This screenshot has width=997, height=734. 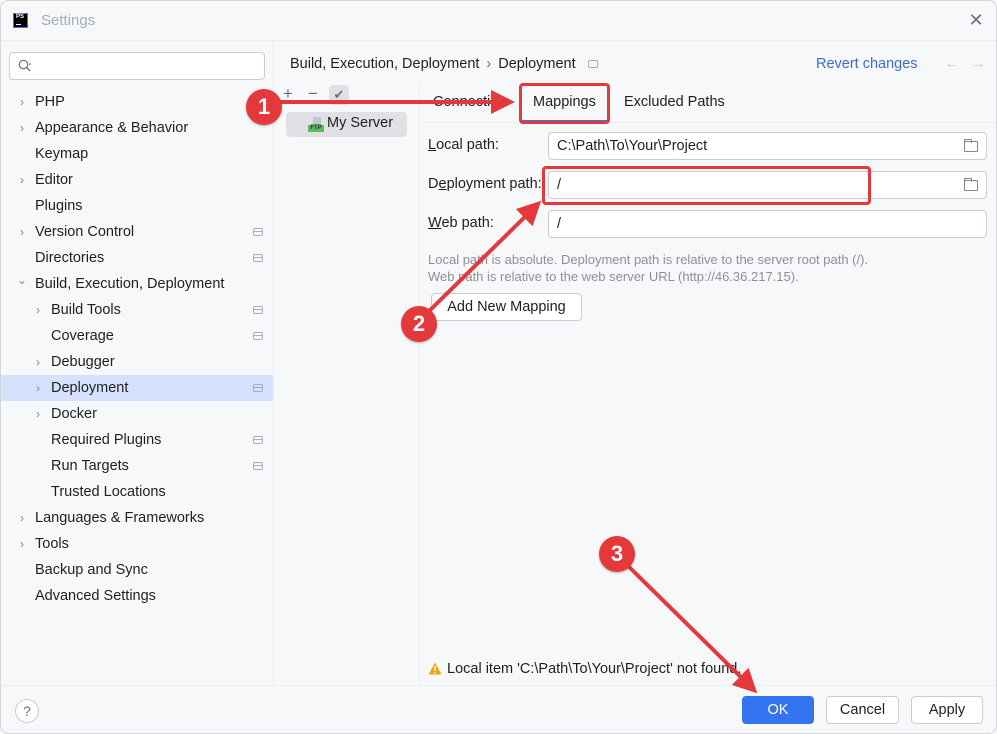 What do you see at coordinates (22, 280) in the screenshot?
I see `chevron-down-icon: ⌄` at bounding box center [22, 280].